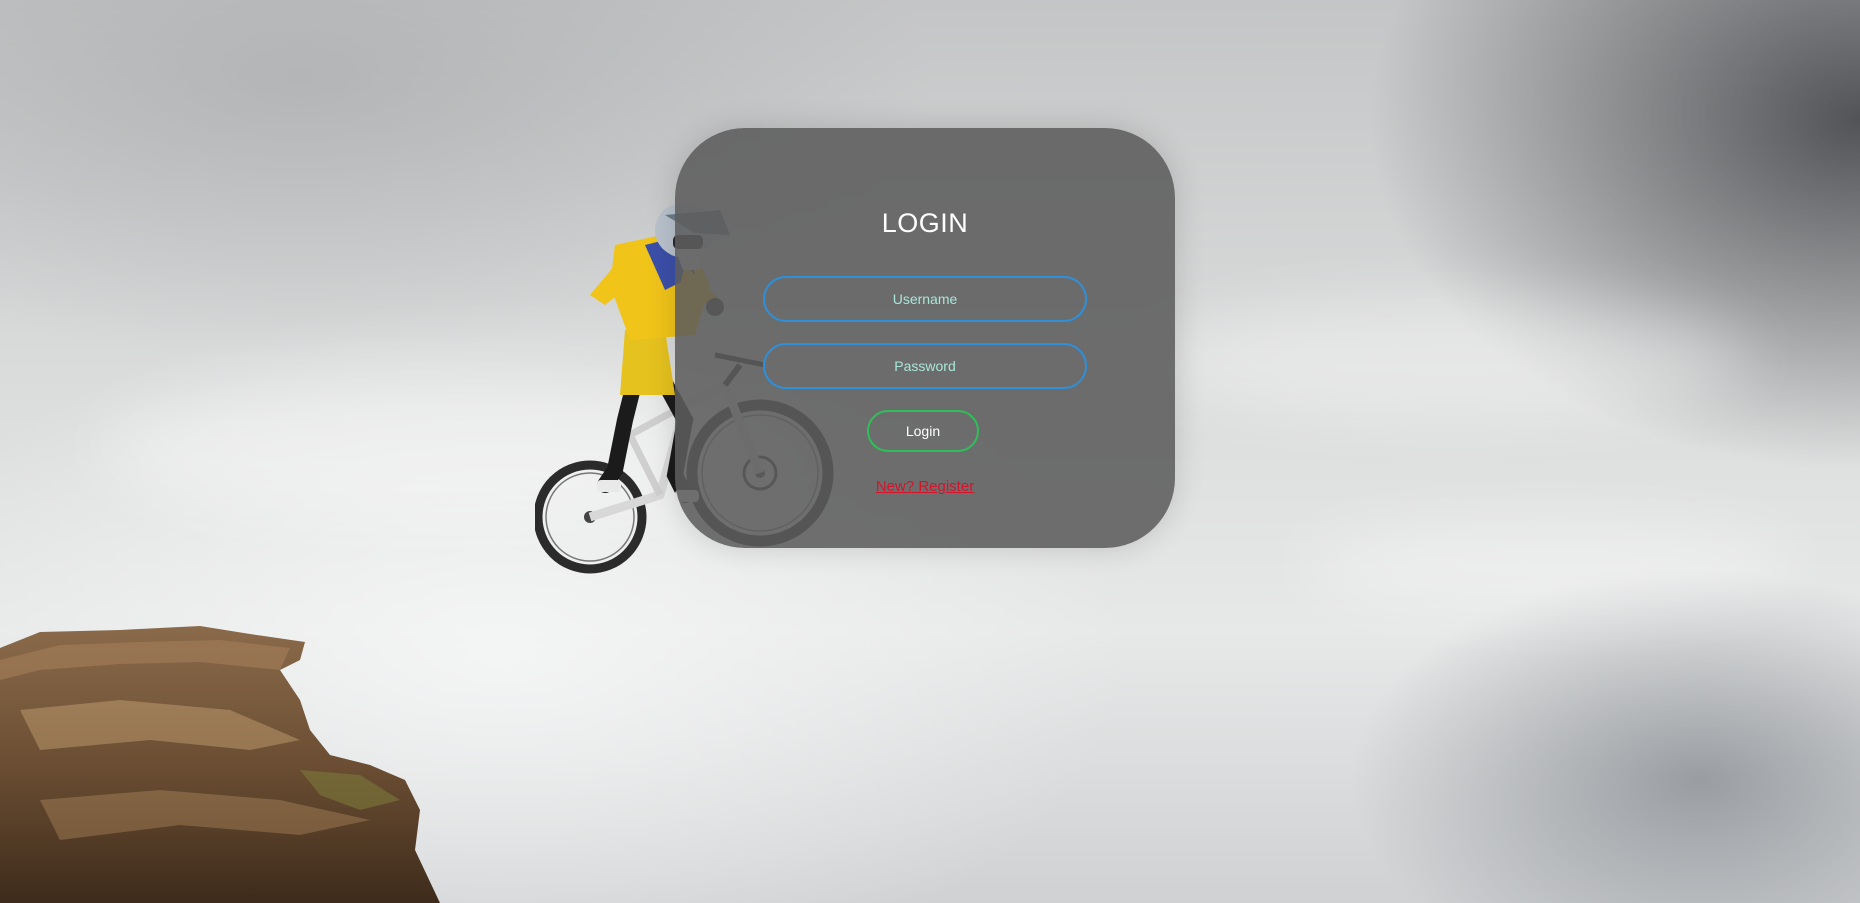 This screenshot has width=1860, height=903. Describe the element at coordinates (925, 299) in the screenshot. I see `username-input` at that location.